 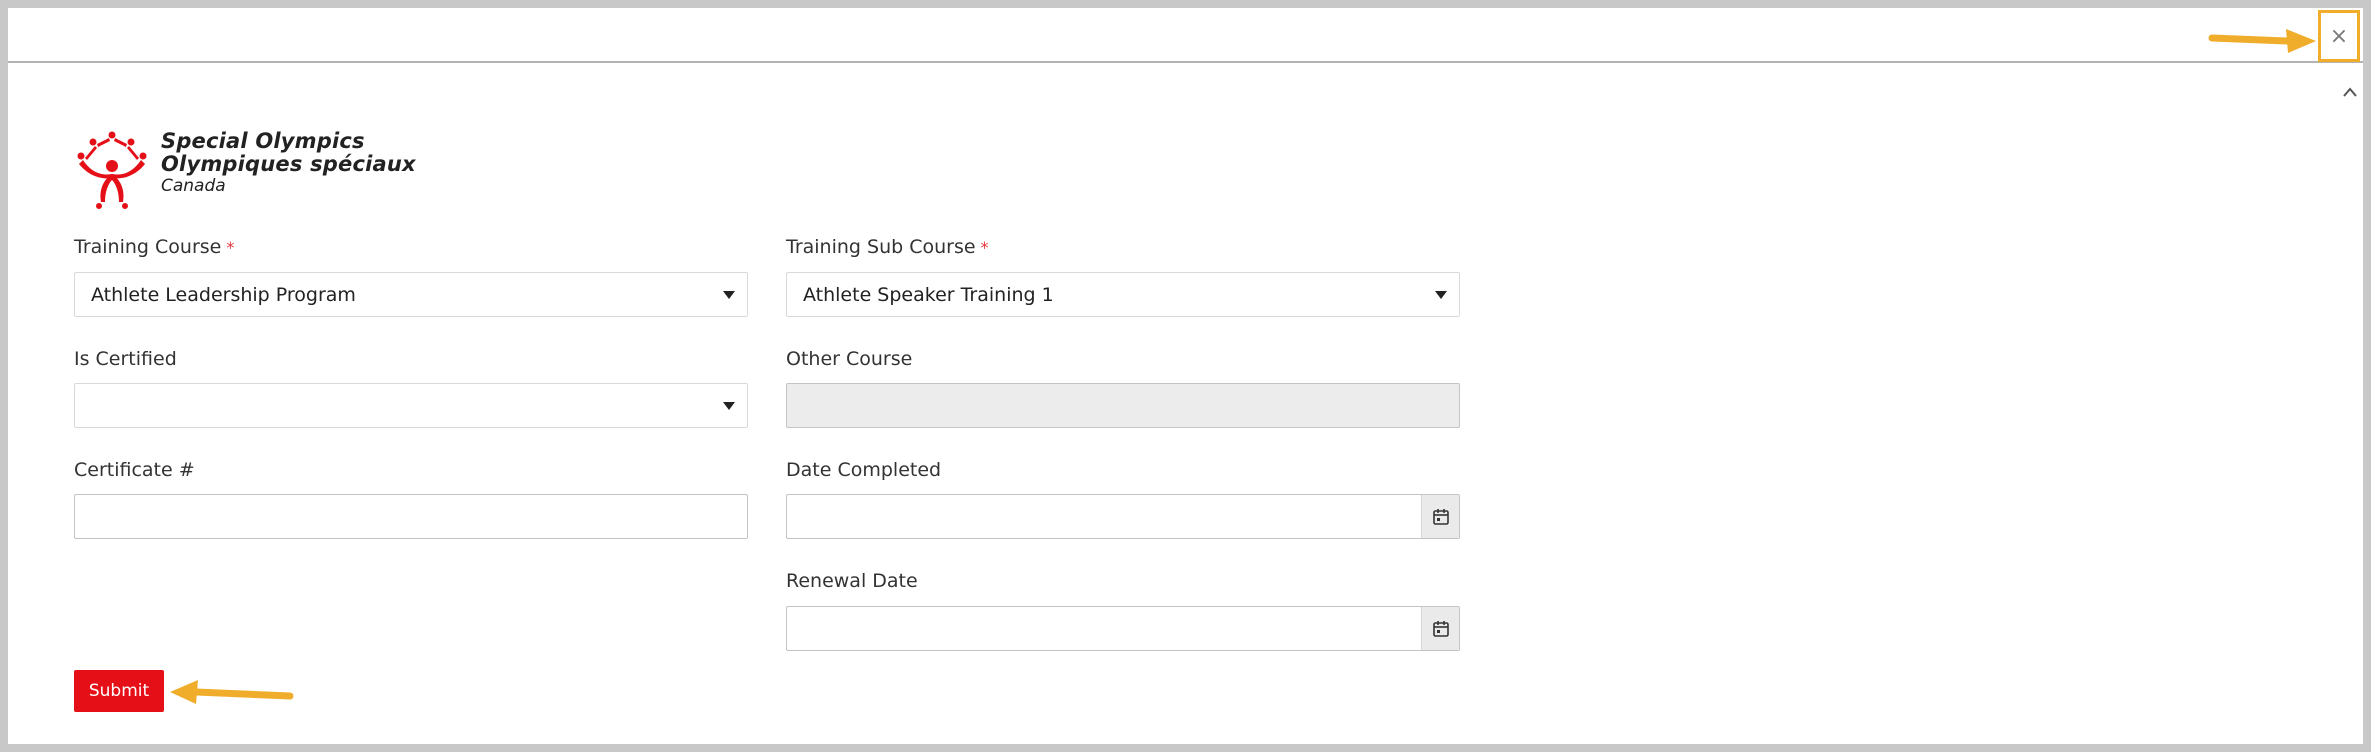 I want to click on logo-line-2: Olympiques spéciaux, so click(x=288, y=164).